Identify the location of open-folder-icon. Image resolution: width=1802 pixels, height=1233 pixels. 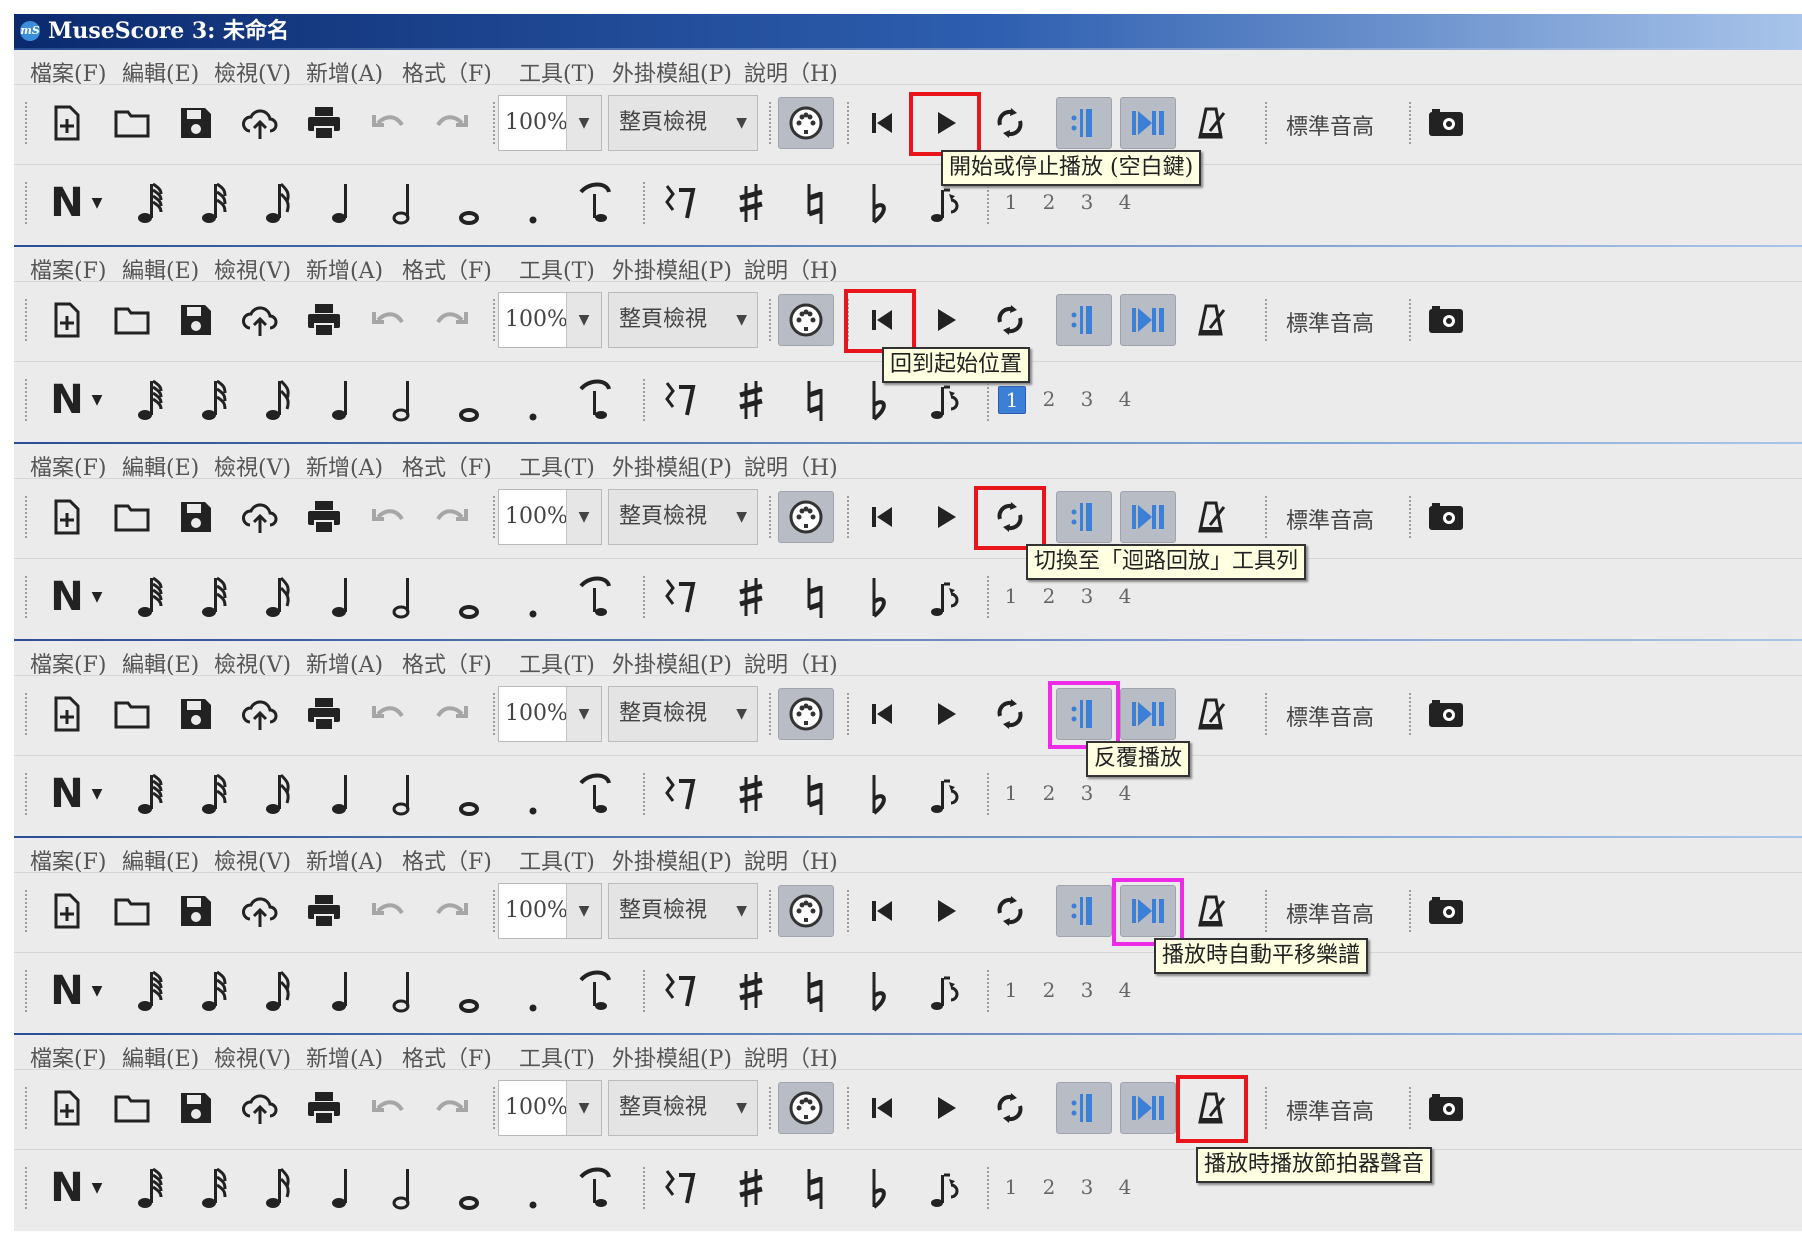
(132, 517).